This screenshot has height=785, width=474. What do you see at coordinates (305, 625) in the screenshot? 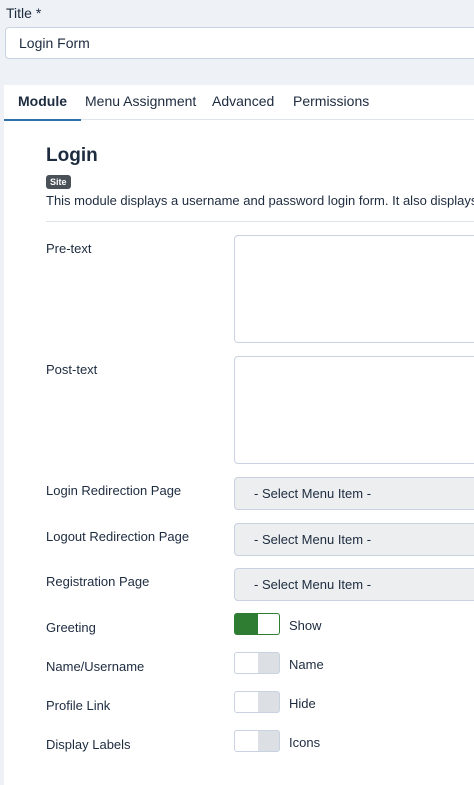
I see `greeting-value: Show` at bounding box center [305, 625].